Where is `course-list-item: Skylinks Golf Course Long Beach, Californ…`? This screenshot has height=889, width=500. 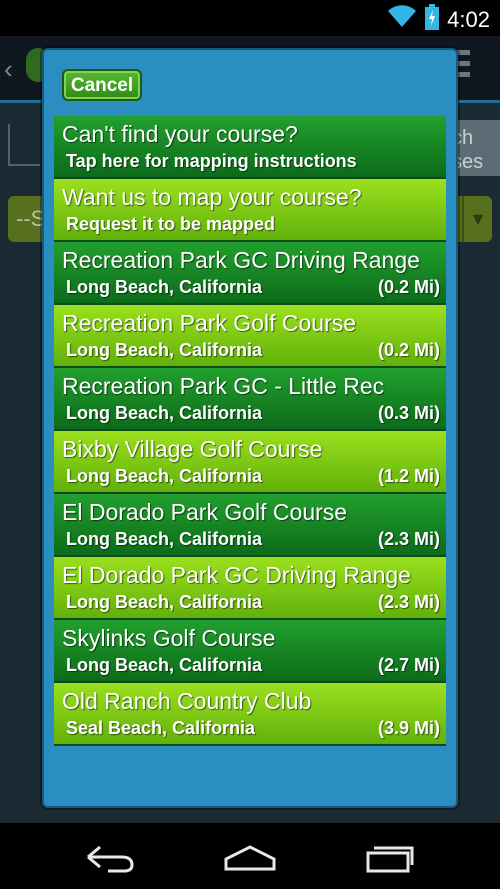 course-list-item: Skylinks Golf Course Long Beach, Californ… is located at coordinates (250, 651).